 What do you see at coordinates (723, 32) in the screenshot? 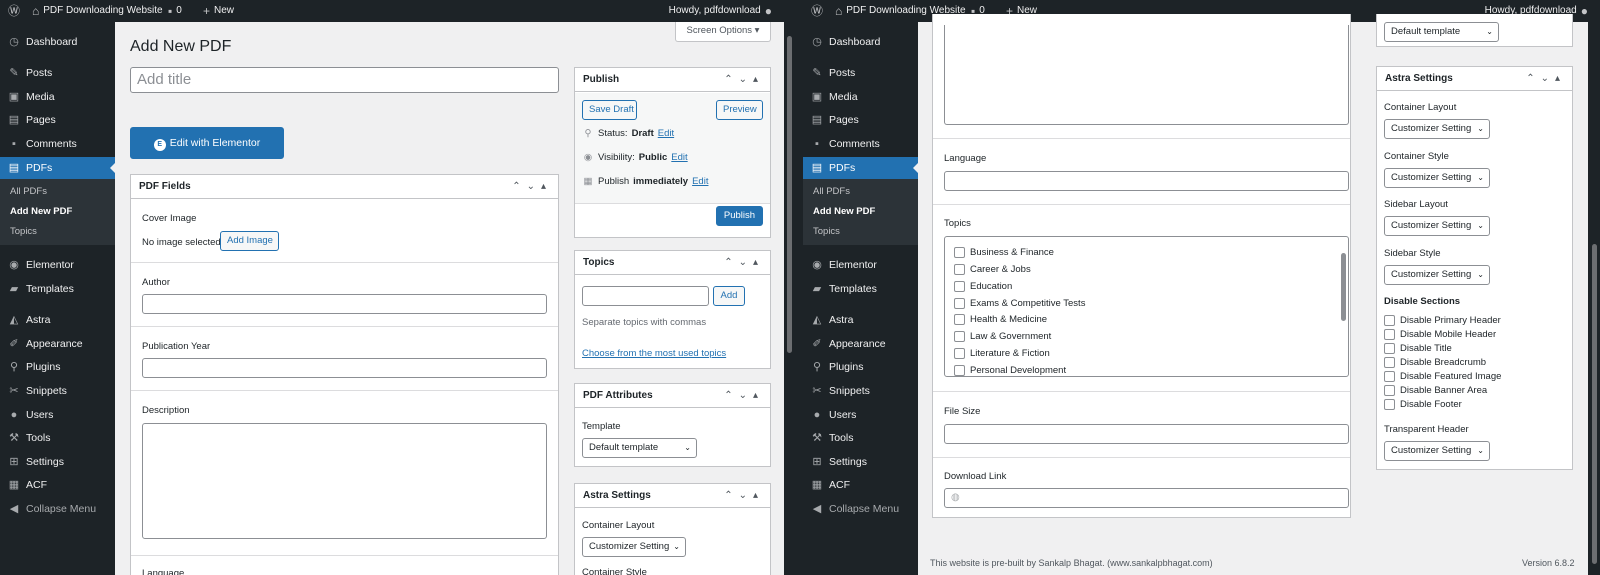
I see `screen-options-button: Screen Options ▾` at bounding box center [723, 32].